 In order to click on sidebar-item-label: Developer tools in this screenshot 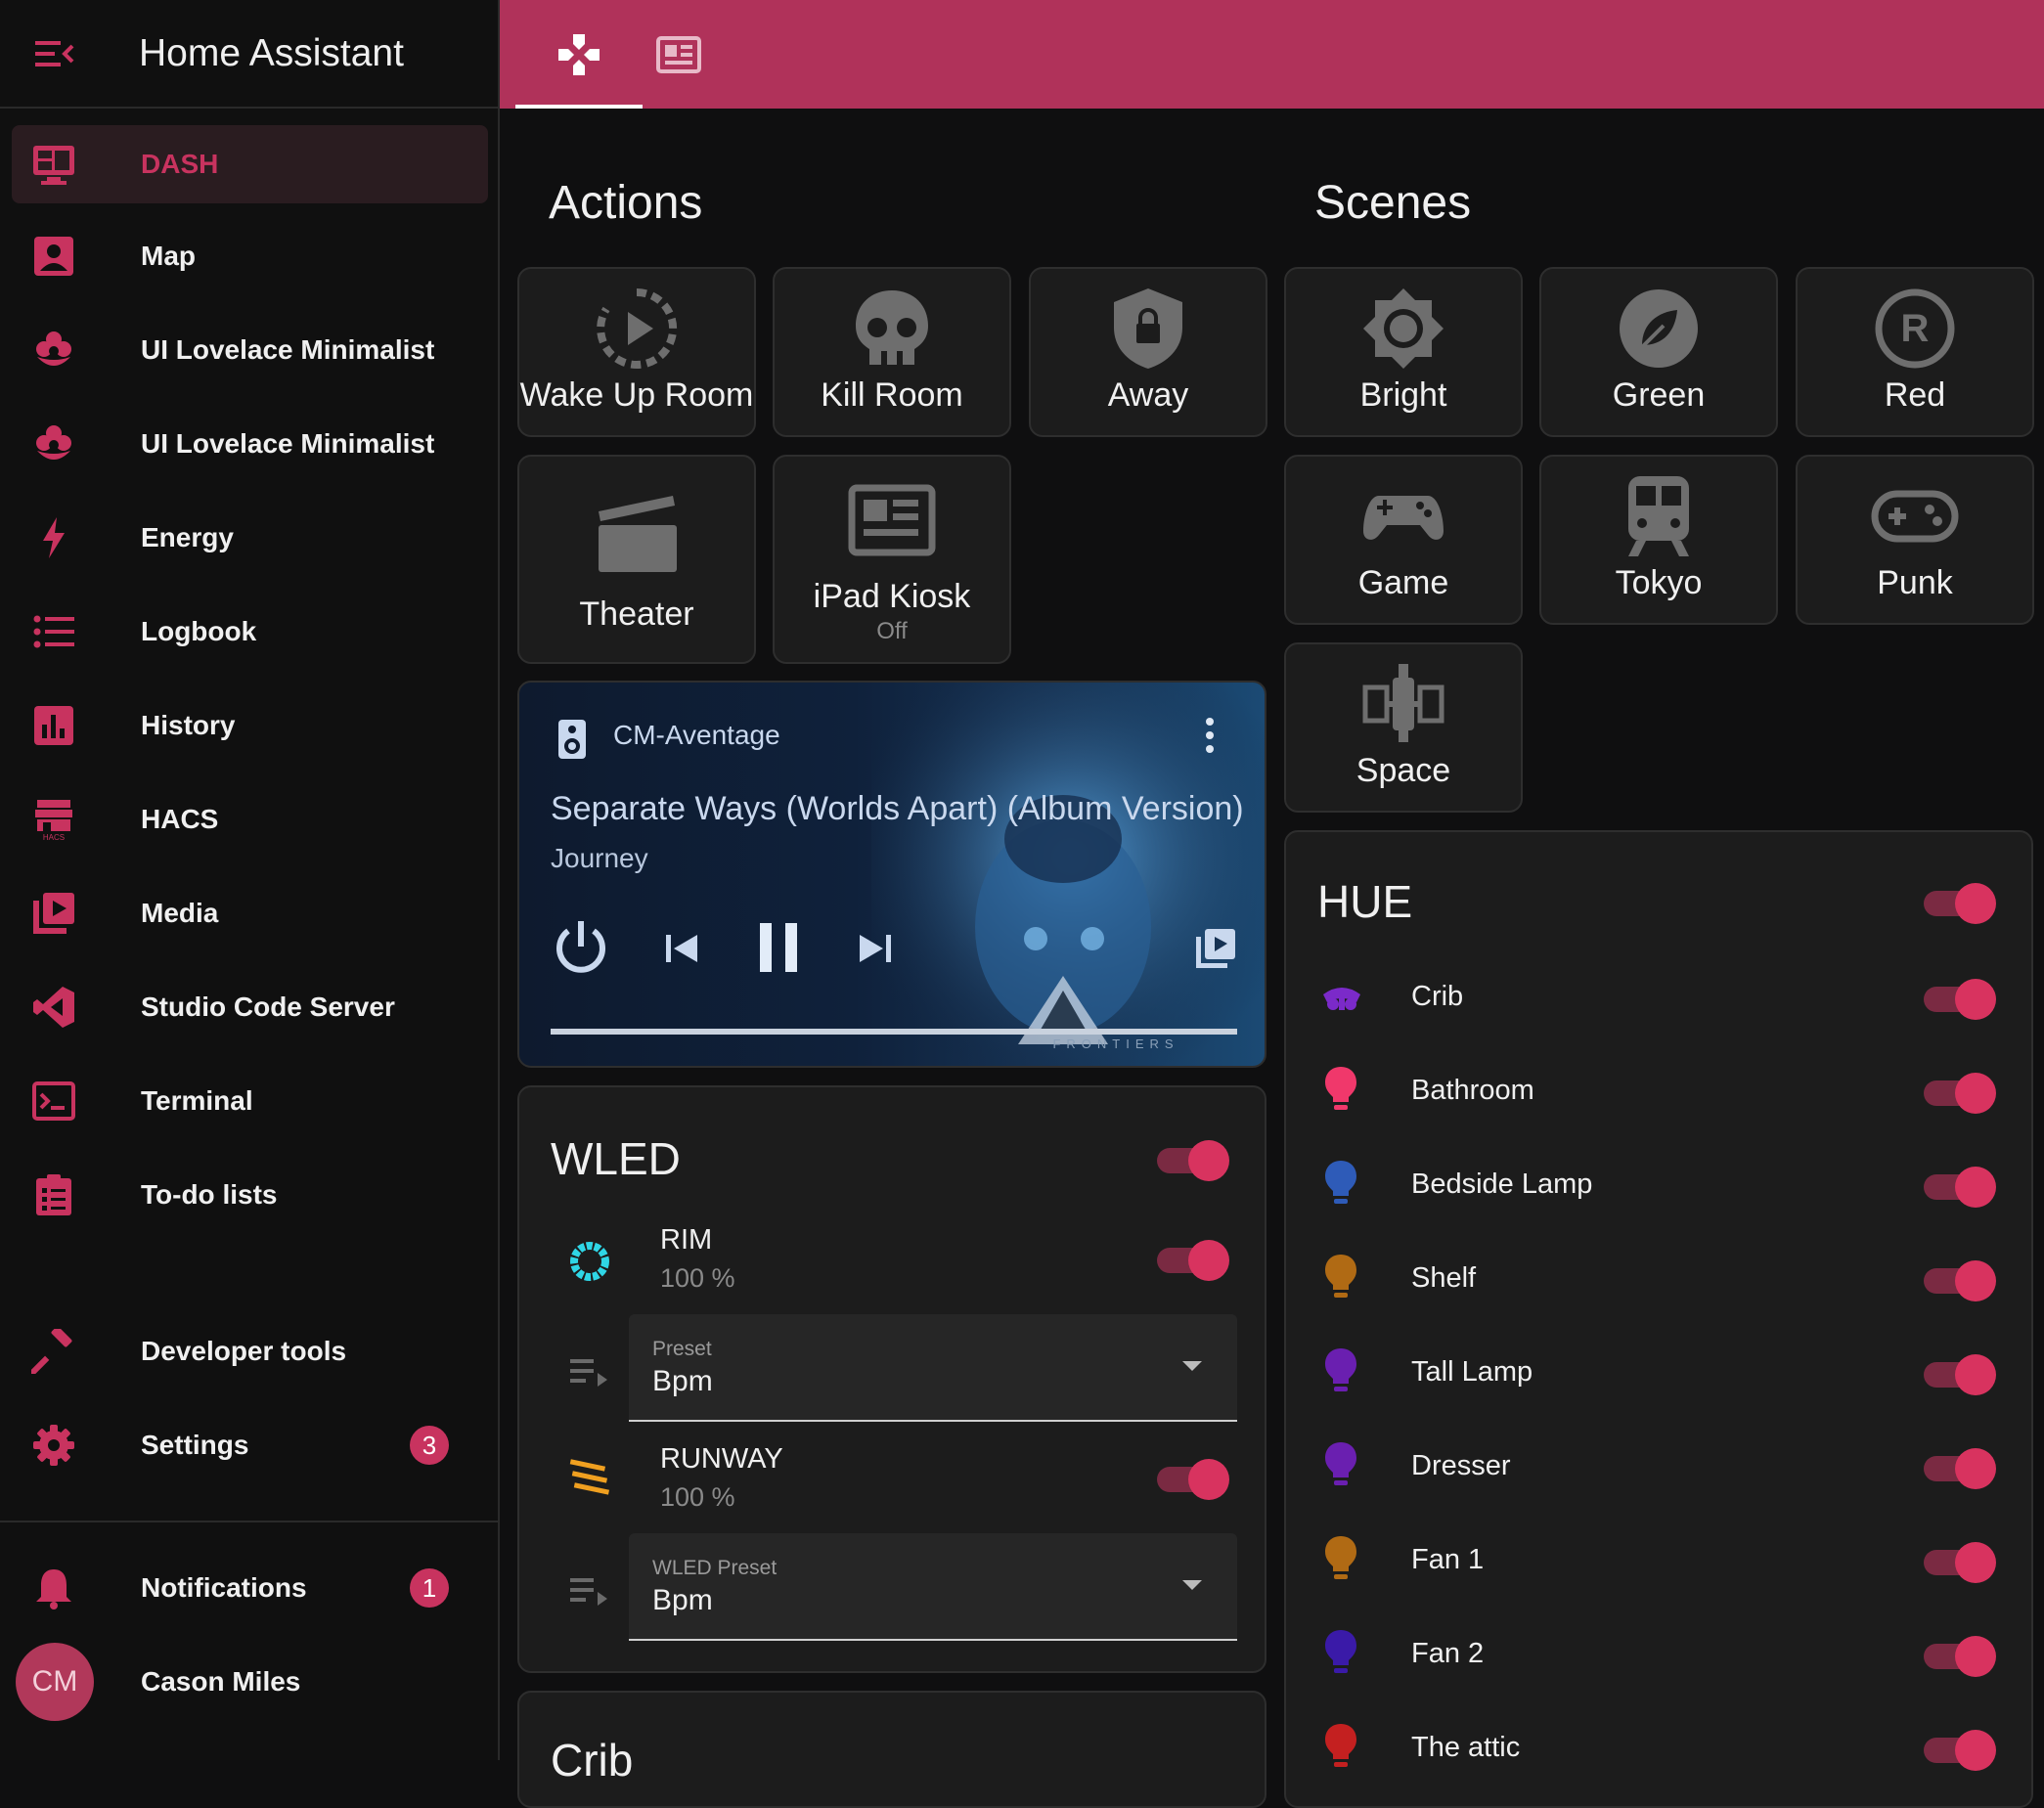, I will do `click(244, 1351)`.